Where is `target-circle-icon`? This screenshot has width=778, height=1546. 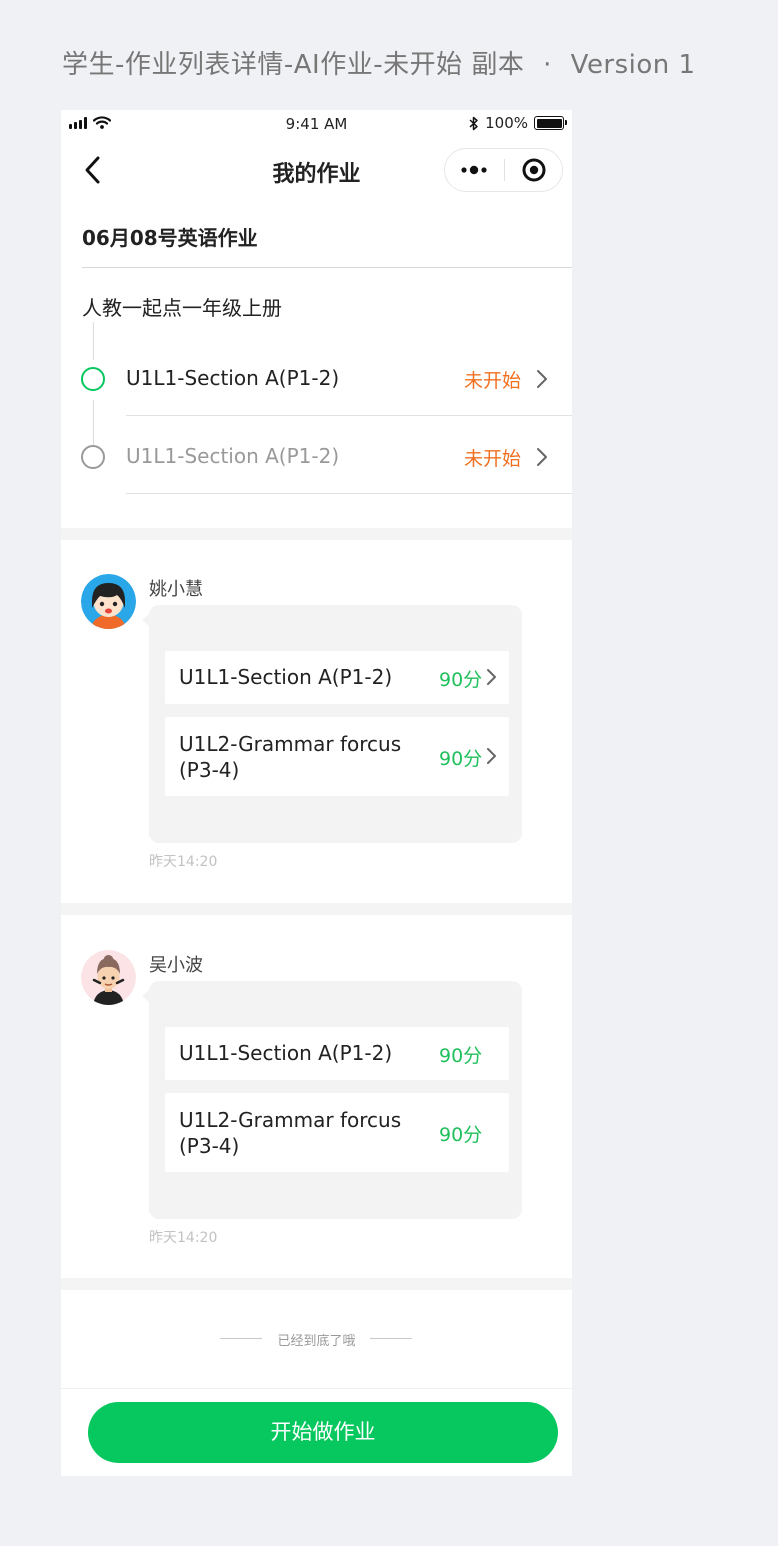
target-circle-icon is located at coordinates (534, 170).